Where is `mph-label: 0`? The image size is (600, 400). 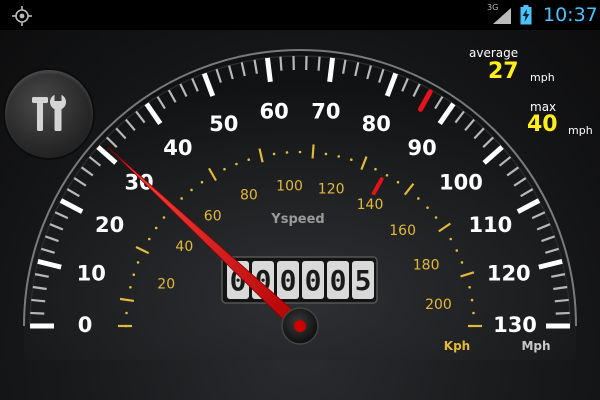
mph-label: 0 is located at coordinates (85, 325).